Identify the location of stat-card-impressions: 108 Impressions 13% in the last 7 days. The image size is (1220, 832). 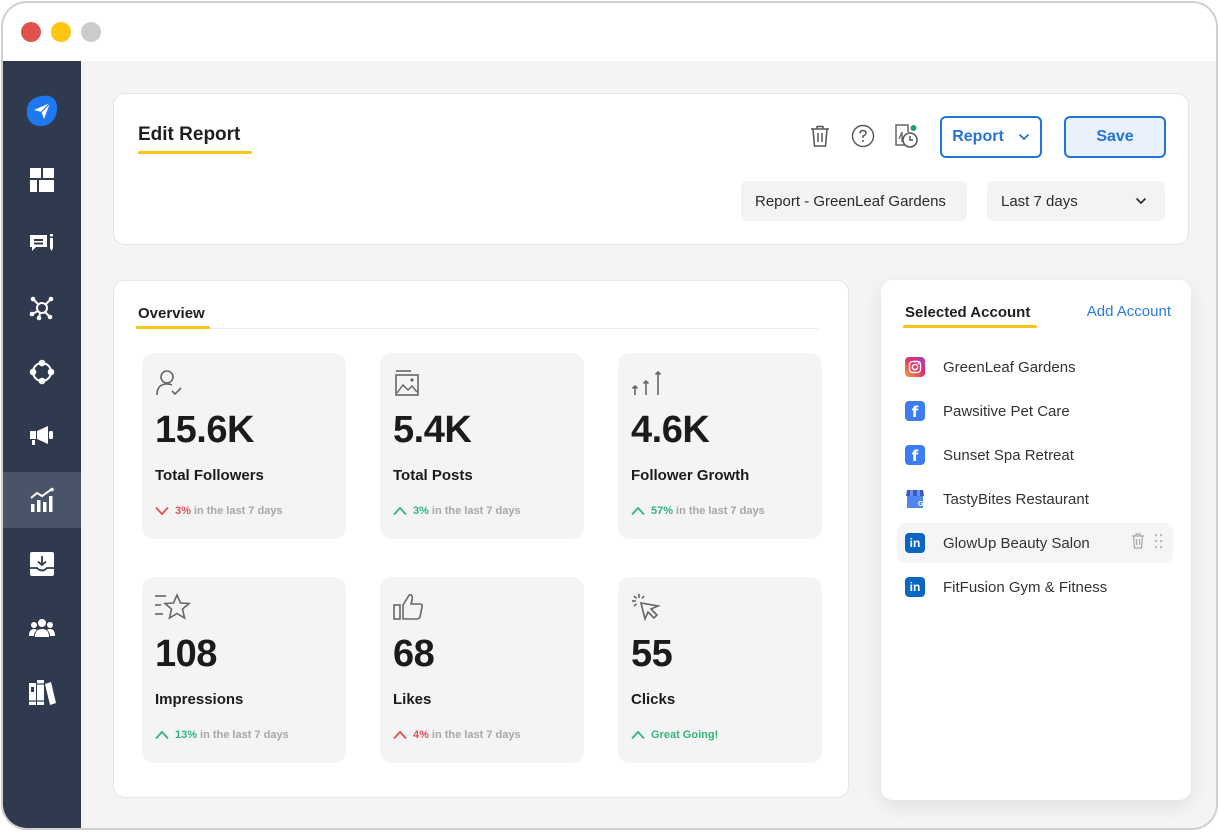
(244, 670).